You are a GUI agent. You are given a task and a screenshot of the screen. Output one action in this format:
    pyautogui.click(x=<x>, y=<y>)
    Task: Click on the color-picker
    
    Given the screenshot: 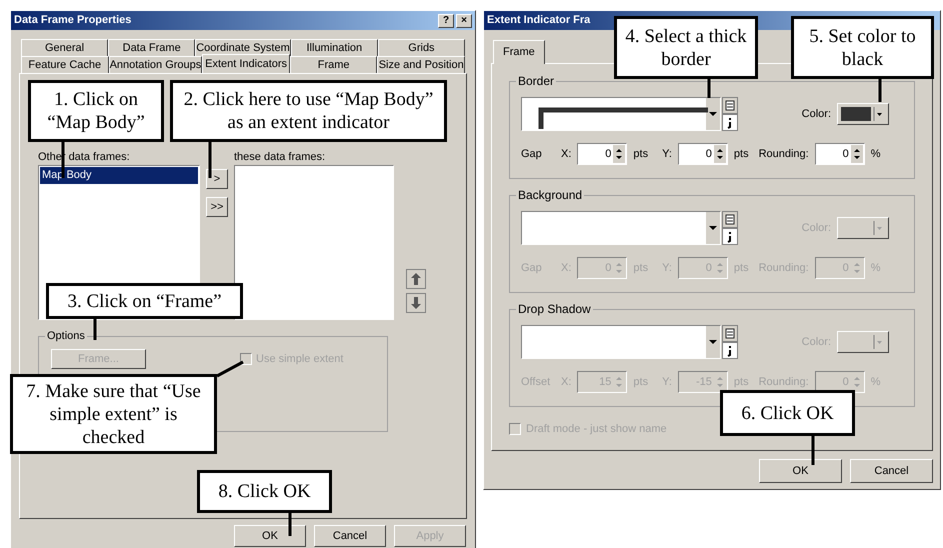 What is the action you would take?
    pyautogui.click(x=863, y=114)
    